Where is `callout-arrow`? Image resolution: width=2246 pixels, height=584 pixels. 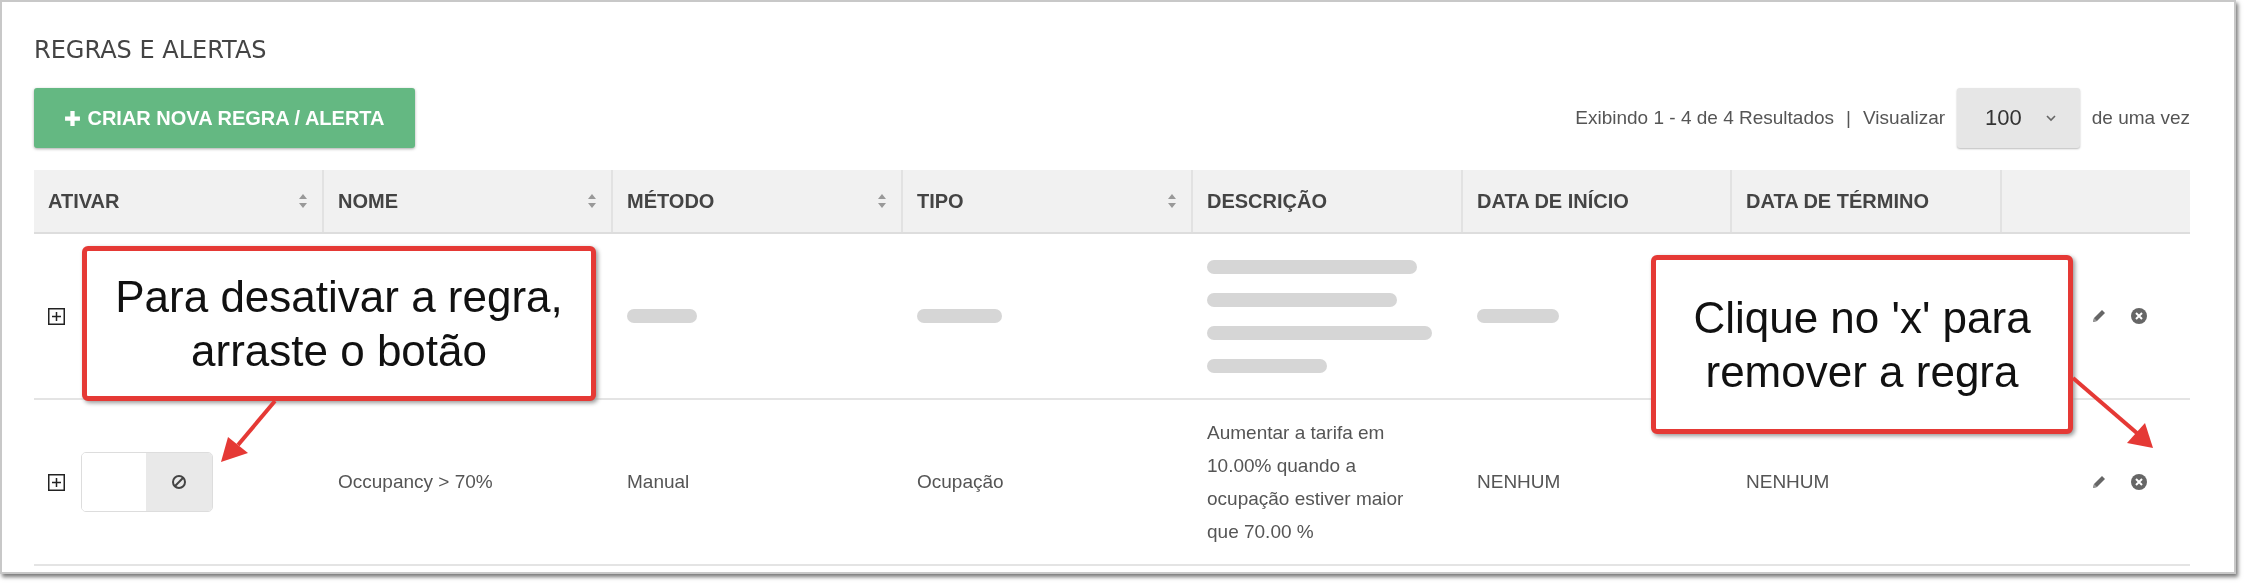
callout-arrow is located at coordinates (249, 430).